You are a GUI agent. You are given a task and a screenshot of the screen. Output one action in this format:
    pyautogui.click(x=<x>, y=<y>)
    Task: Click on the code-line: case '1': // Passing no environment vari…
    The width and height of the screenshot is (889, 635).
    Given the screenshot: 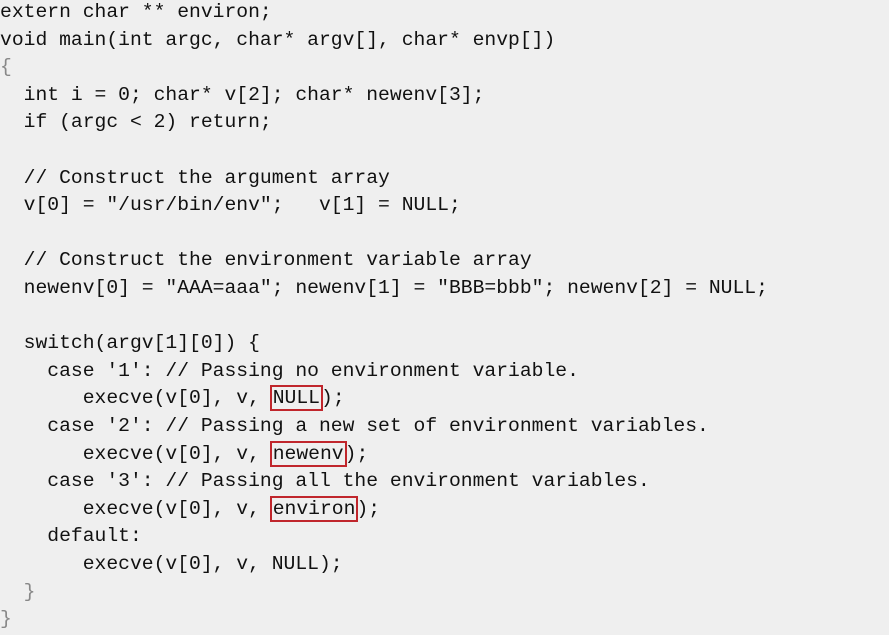 What is the action you would take?
    pyautogui.click(x=289, y=371)
    